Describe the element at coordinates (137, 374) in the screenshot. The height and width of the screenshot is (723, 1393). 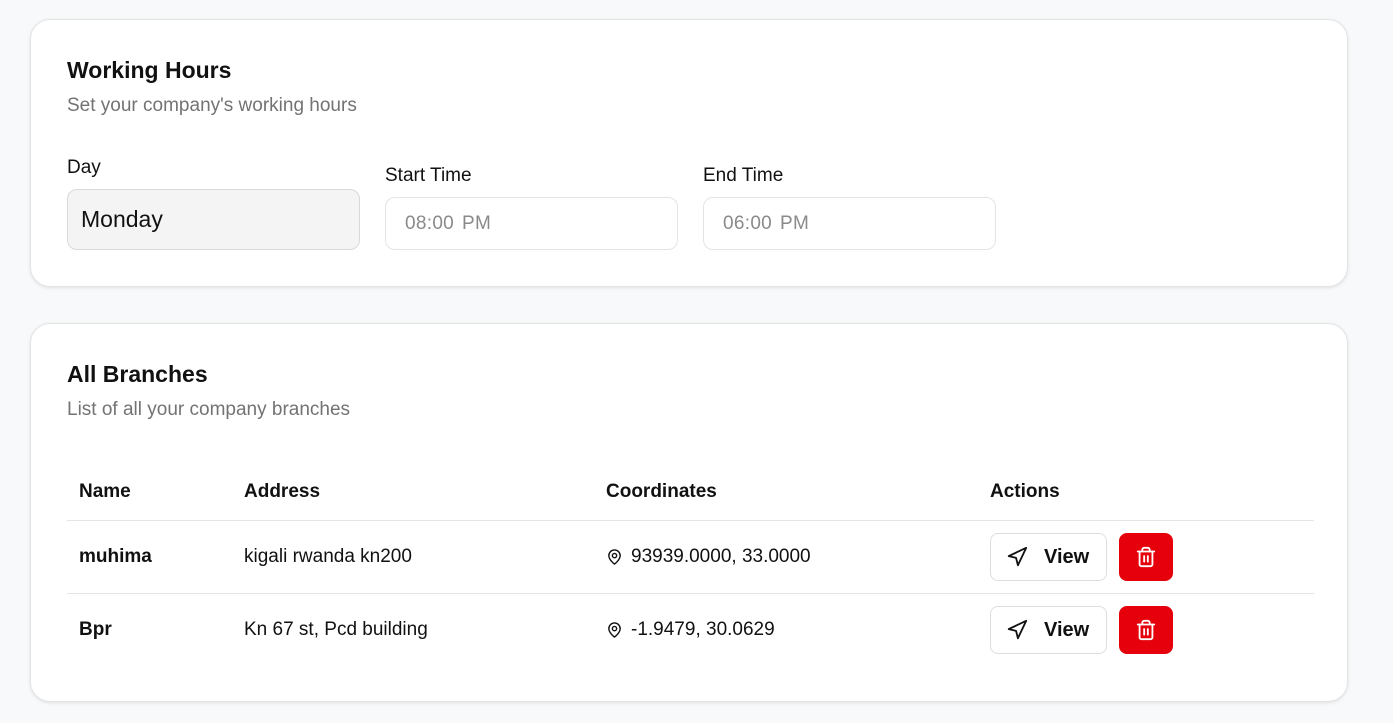
I see `branches-title: All Branches` at that location.